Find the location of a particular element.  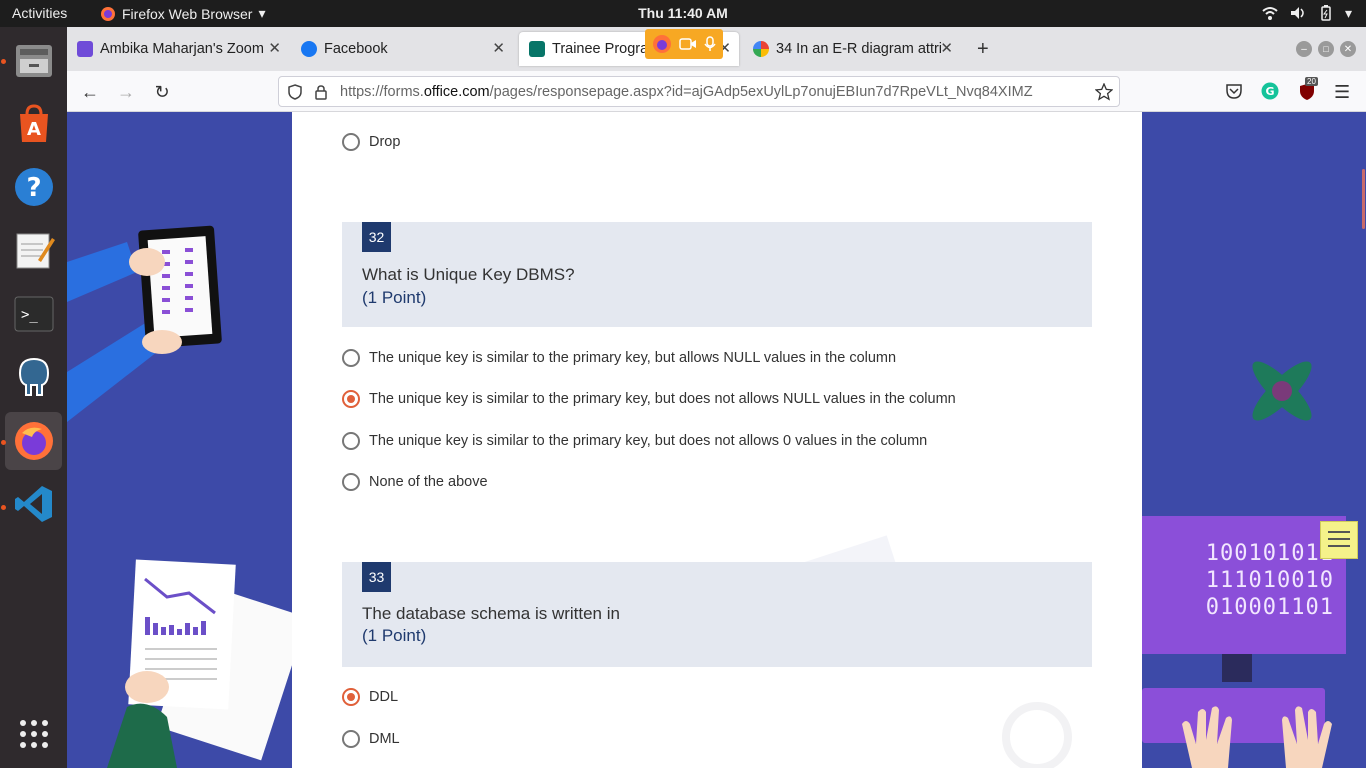

dock-show-applications is located at coordinates (33, 734).